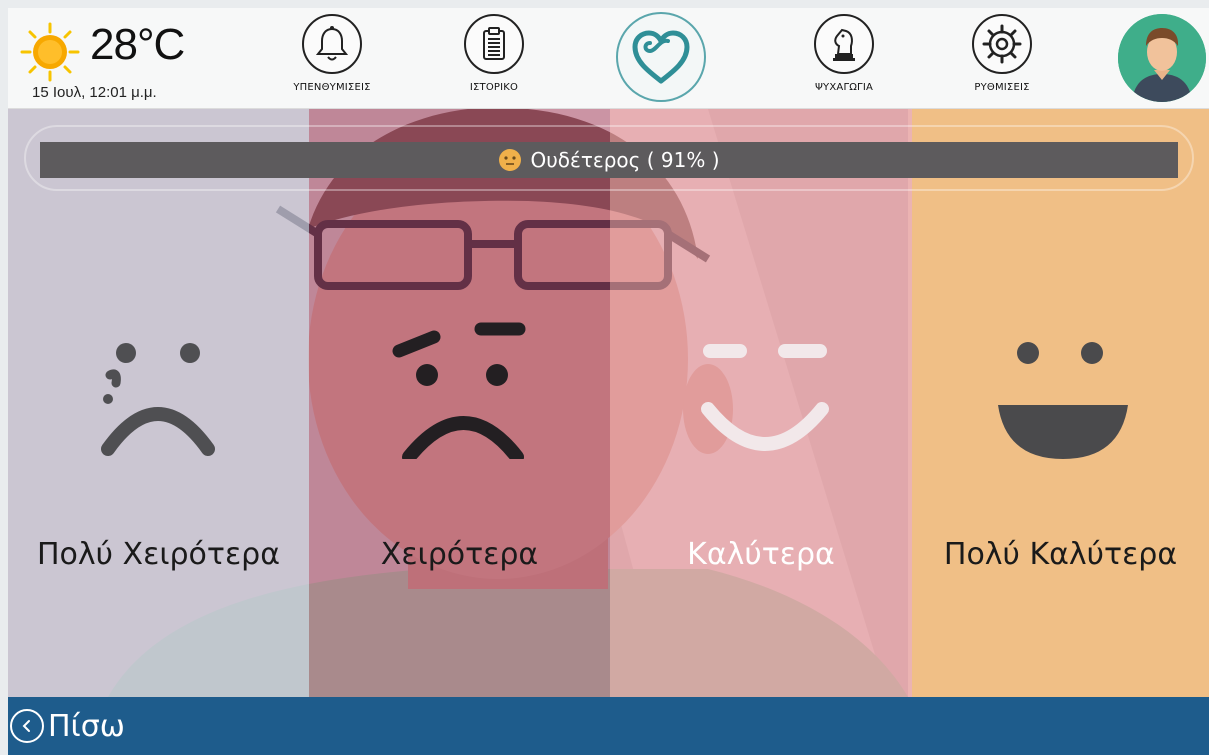 The width and height of the screenshot is (1209, 755). Describe the element at coordinates (494, 43) in the screenshot. I see `clipboard-icon` at that location.